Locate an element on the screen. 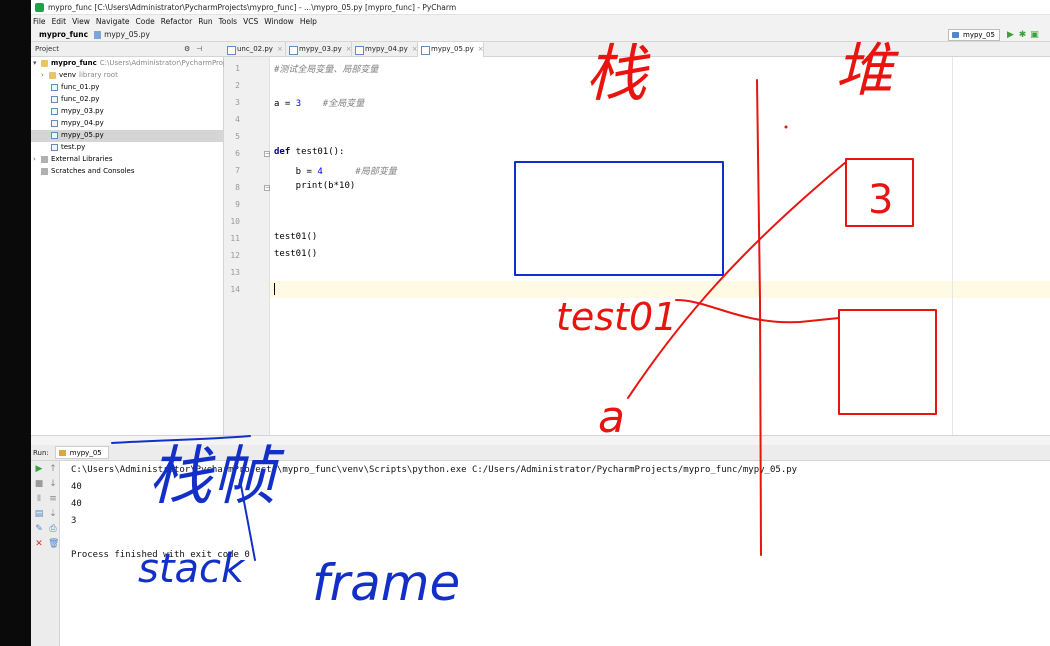  stop-icon: ■ is located at coordinates (39, 484).